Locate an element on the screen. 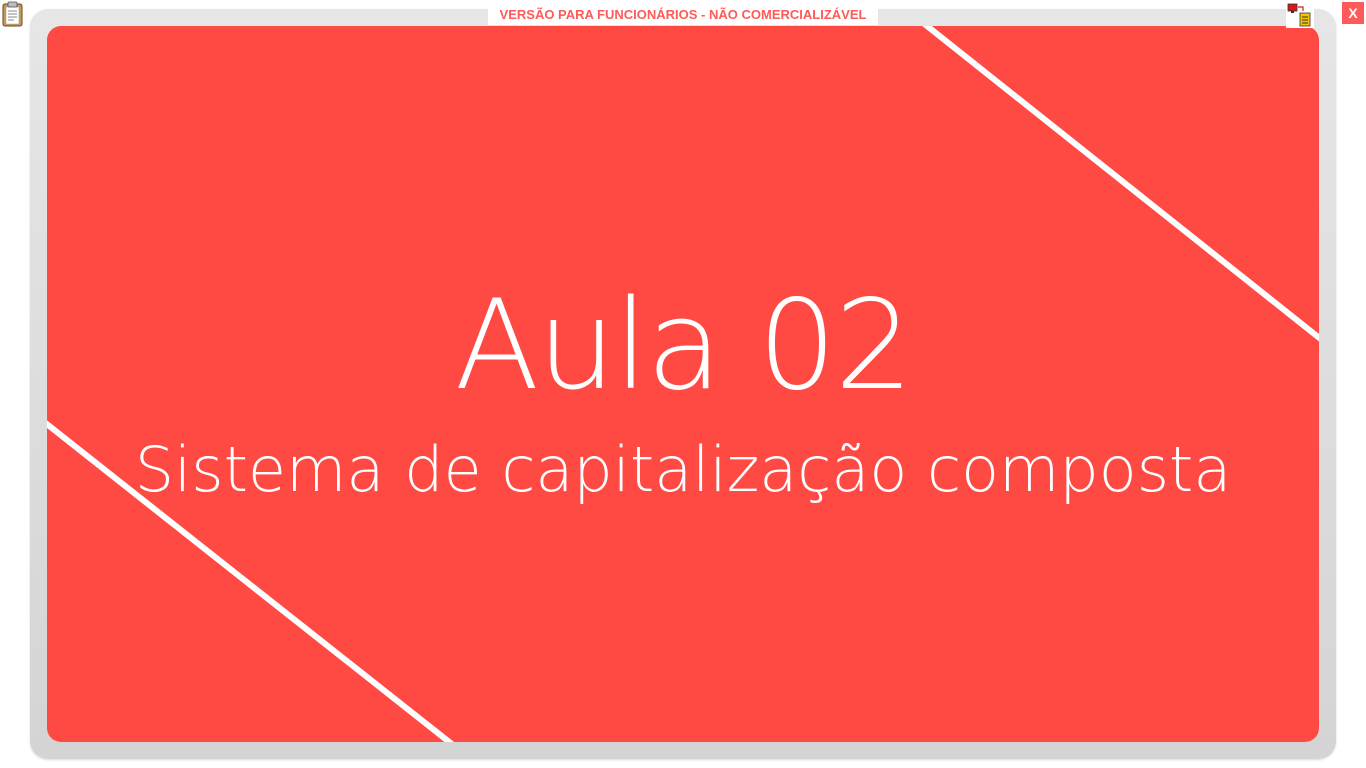  clipboard-icon is located at coordinates (13, 14).